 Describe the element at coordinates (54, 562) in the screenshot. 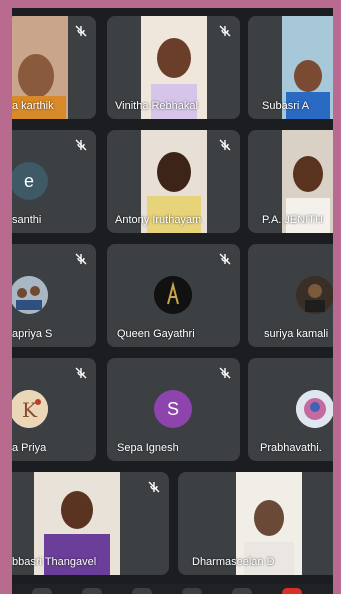

I see `participant-name: bbasri Thangavel` at that location.